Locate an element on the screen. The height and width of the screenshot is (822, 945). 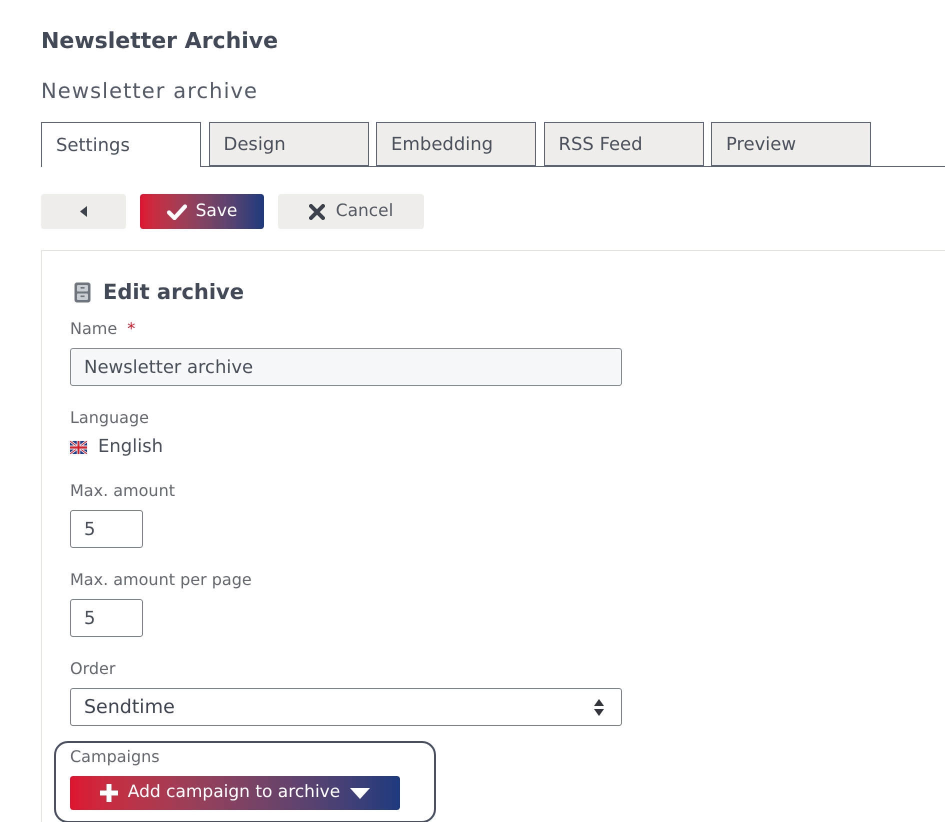
add-campaign-button: Add campaign to archive is located at coordinates (235, 793).